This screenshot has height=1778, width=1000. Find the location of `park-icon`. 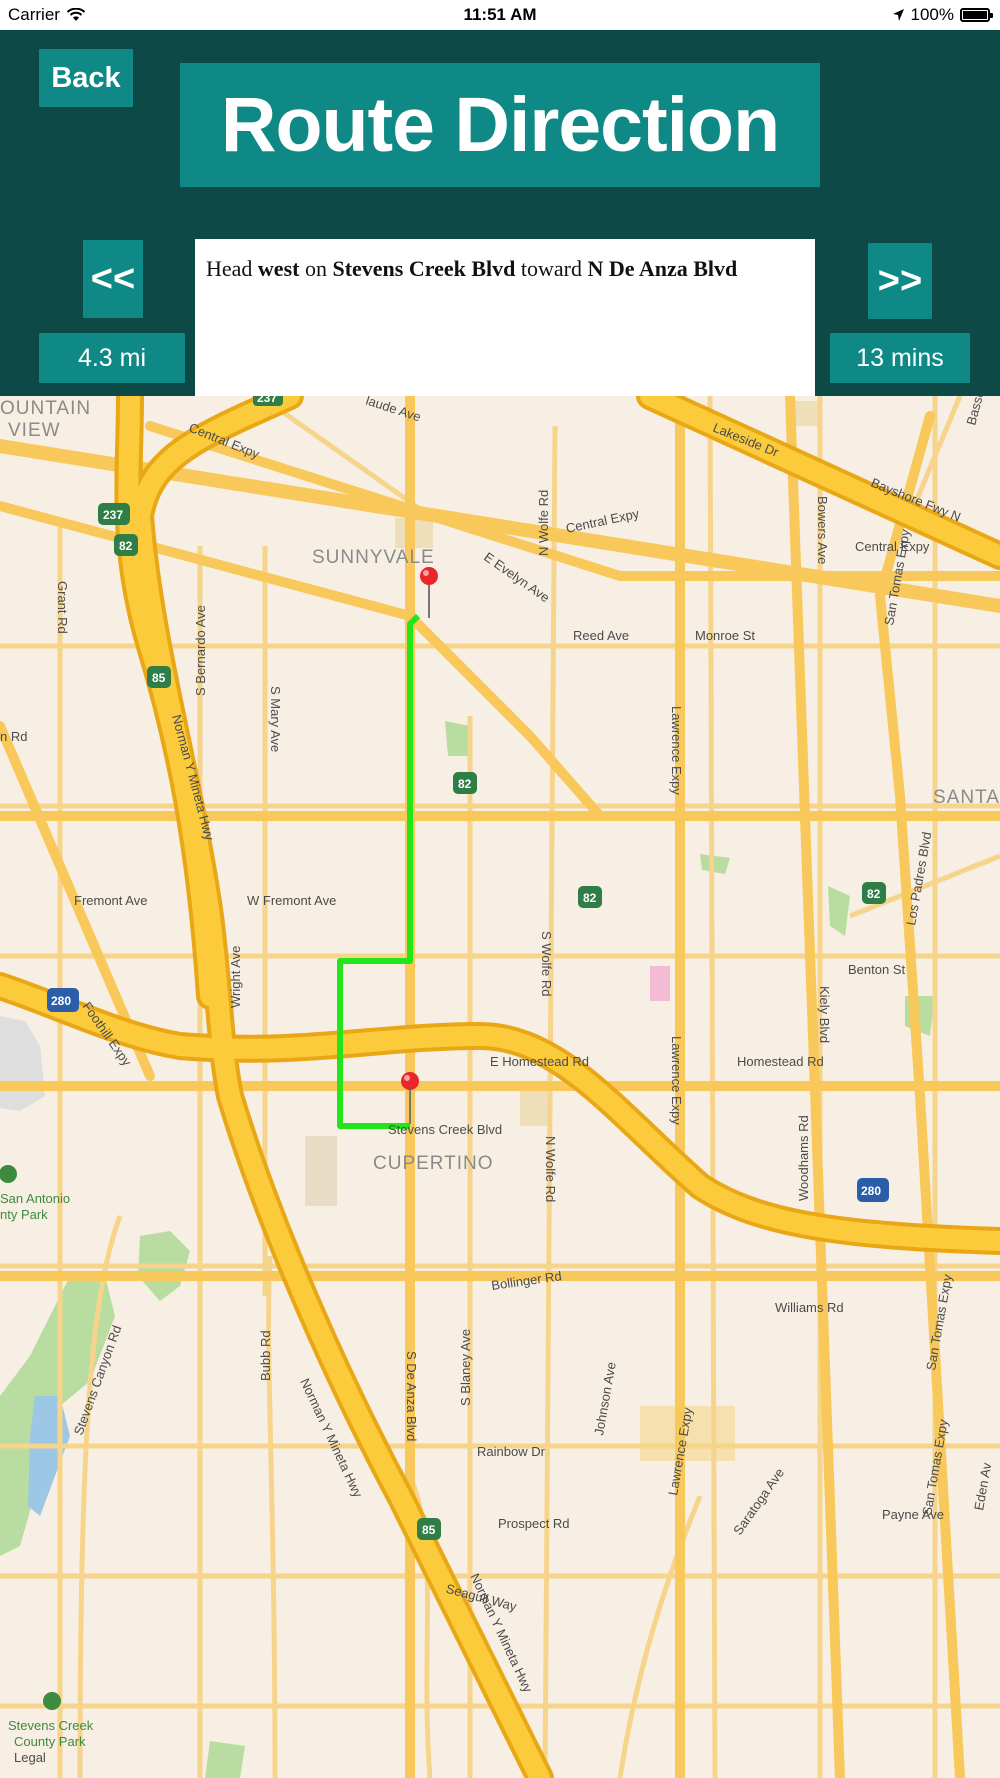

park-icon is located at coordinates (52, 1701).